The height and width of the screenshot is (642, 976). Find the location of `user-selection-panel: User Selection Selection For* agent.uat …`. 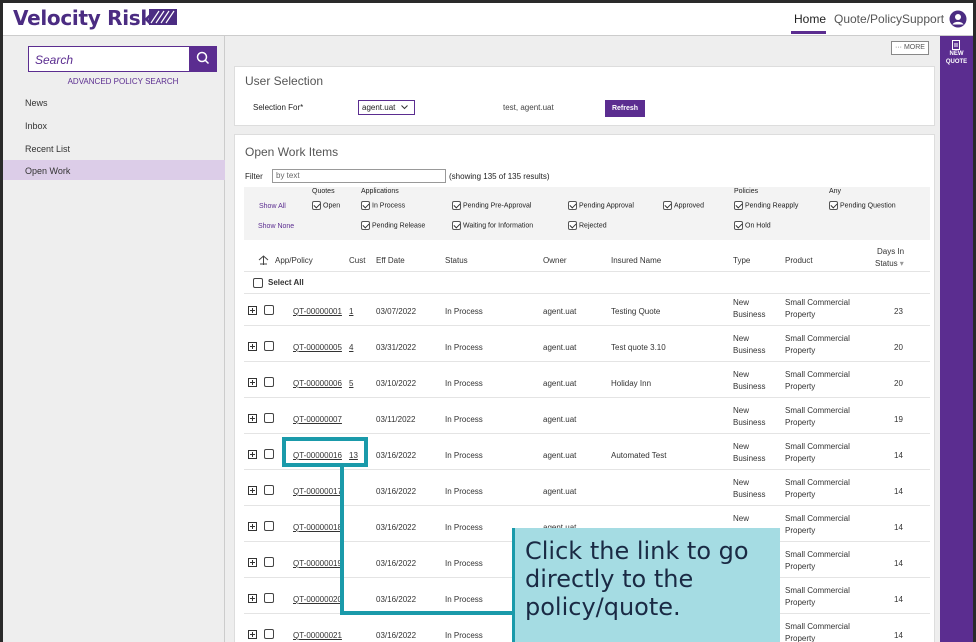

user-selection-panel: User Selection Selection For* agent.uat … is located at coordinates (584, 96).